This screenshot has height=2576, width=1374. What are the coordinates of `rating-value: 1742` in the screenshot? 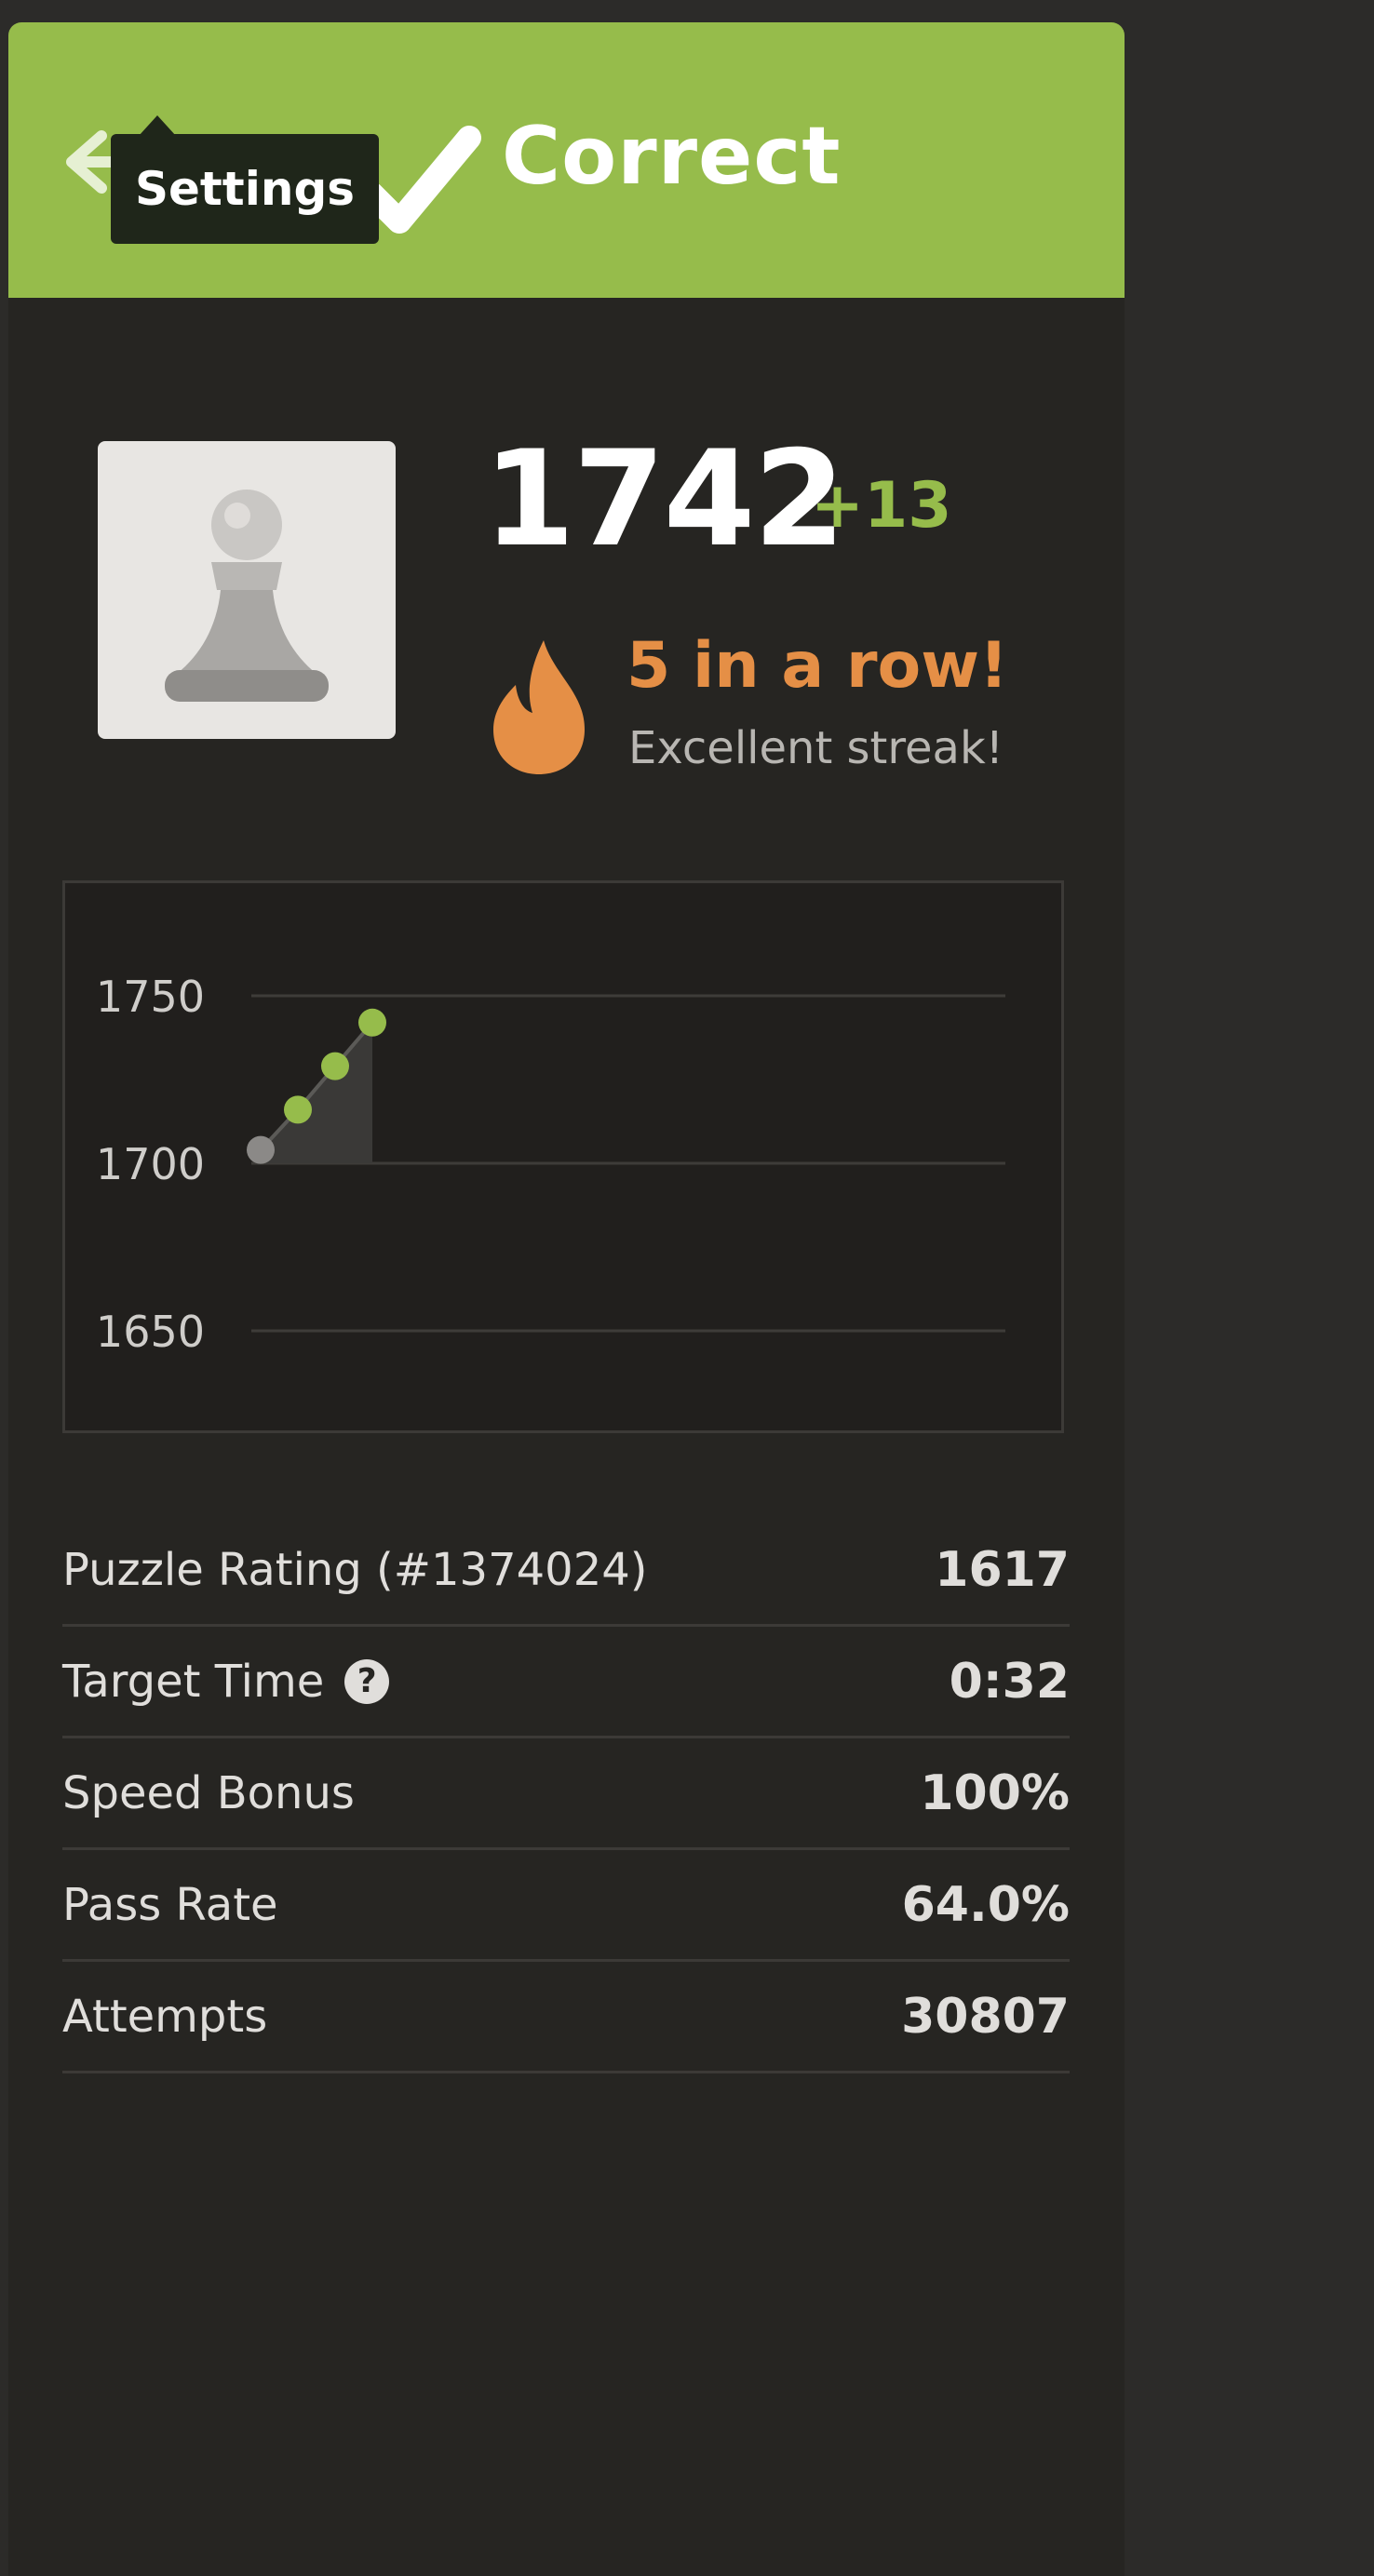 It's located at (664, 499).